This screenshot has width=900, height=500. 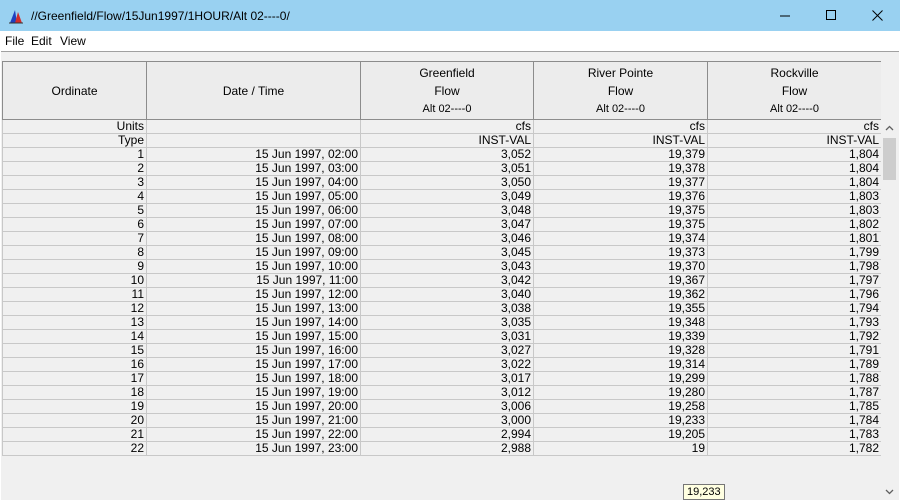 What do you see at coordinates (74, 280) in the screenshot?
I see `table-cell: 10` at bounding box center [74, 280].